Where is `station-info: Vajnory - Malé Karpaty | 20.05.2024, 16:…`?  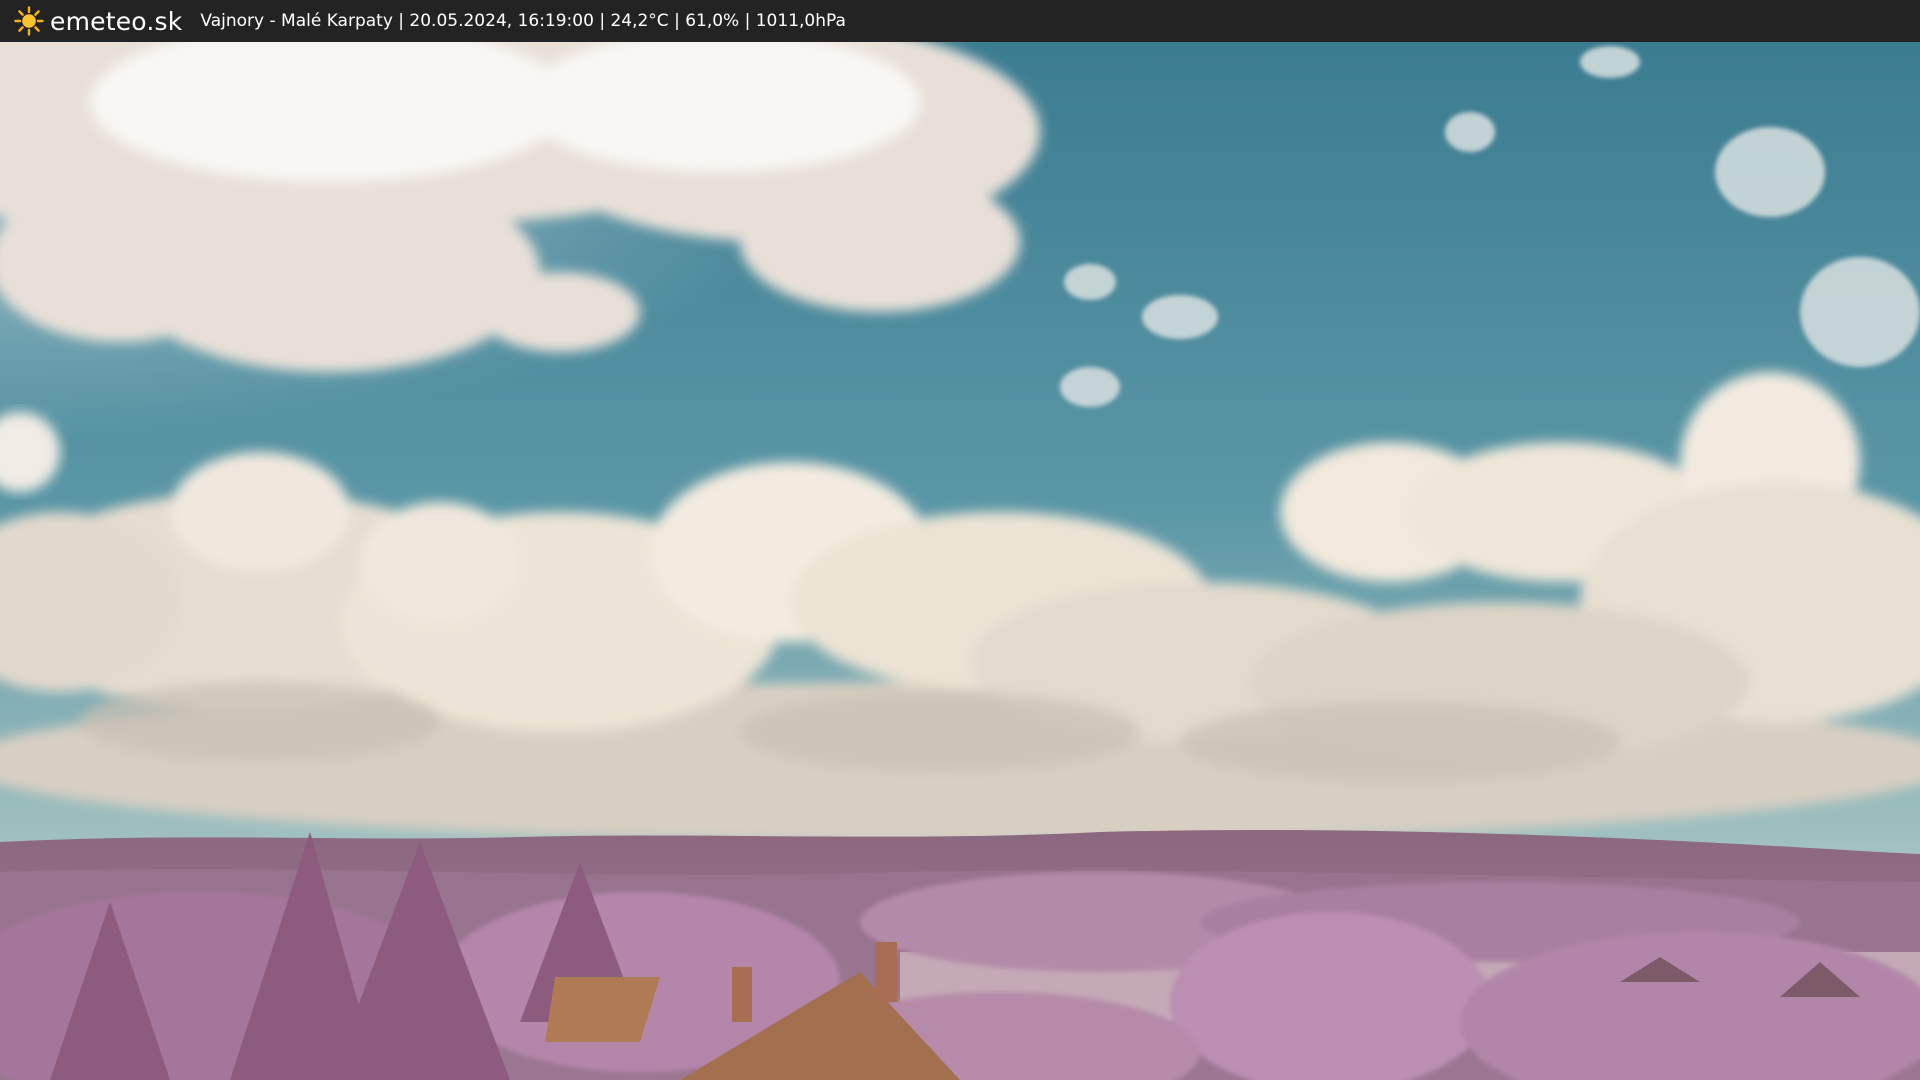 station-info: Vajnory - Malé Karpaty | 20.05.2024, 16:… is located at coordinates (523, 21).